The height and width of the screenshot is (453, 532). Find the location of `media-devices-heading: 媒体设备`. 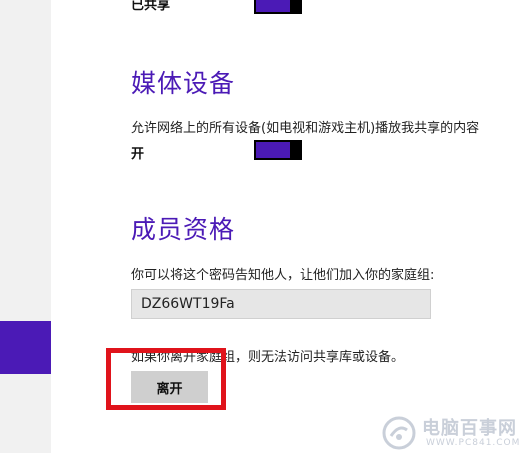

media-devices-heading: 媒体设备 is located at coordinates (183, 83).